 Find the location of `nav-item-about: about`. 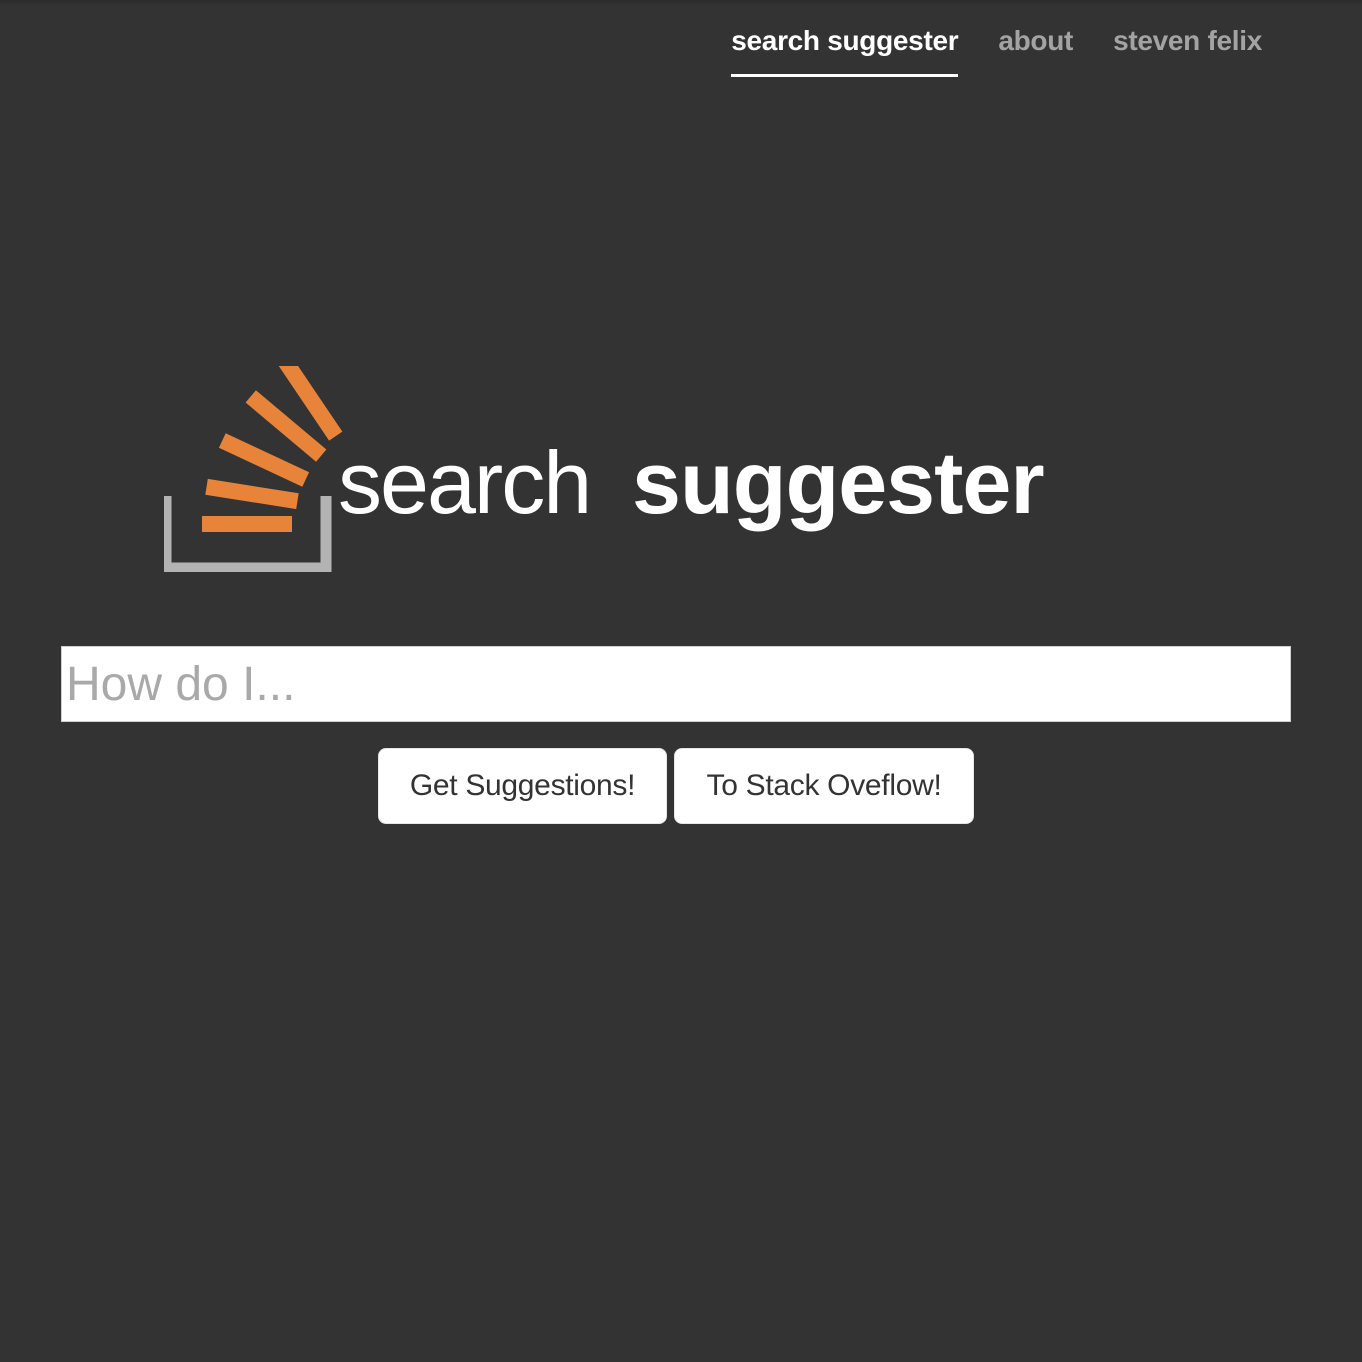

nav-item-about: about is located at coordinates (1035, 49).